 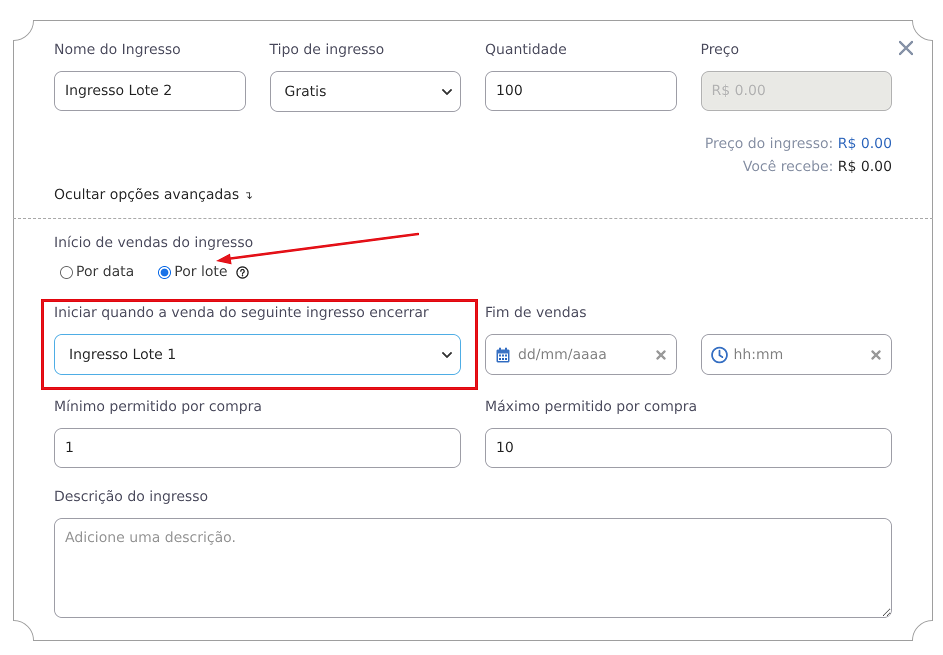 What do you see at coordinates (591, 407) in the screenshot?
I see `field-label: Máximo permitido por compra` at bounding box center [591, 407].